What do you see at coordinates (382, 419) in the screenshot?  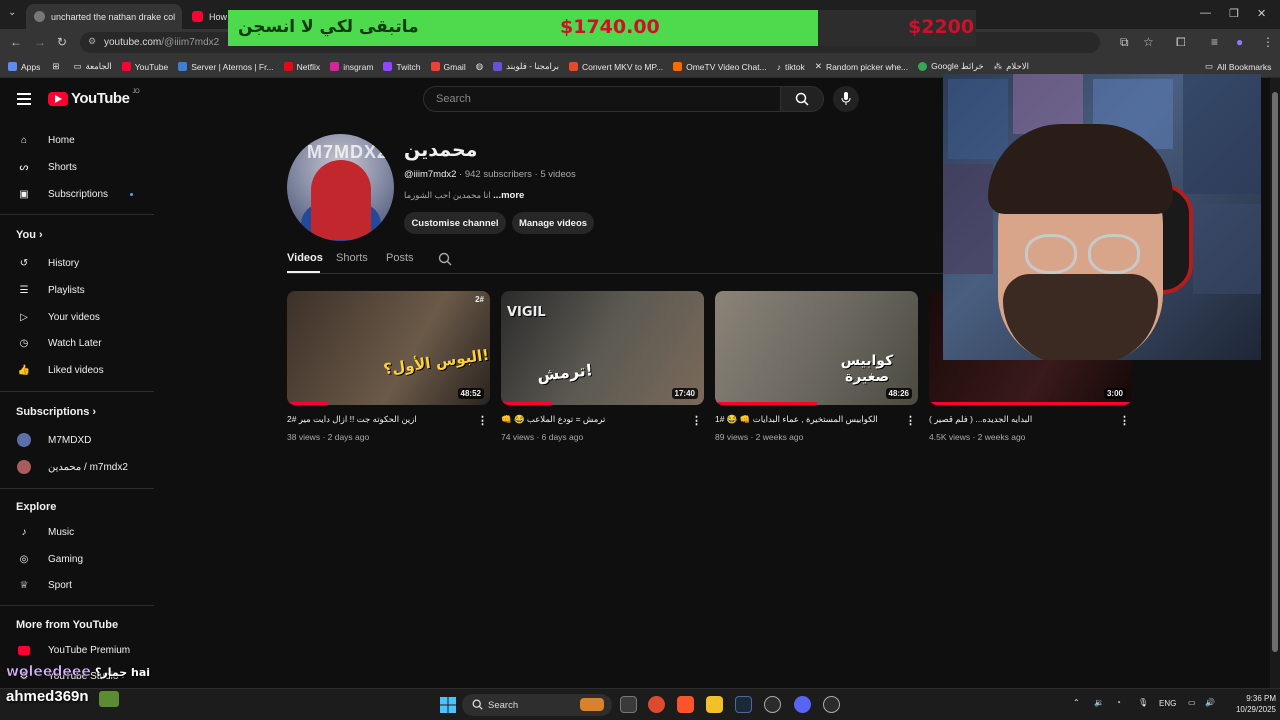 I see `video-title: 2# ازين الحكوته جت !! ازال دايت مير` at bounding box center [382, 419].